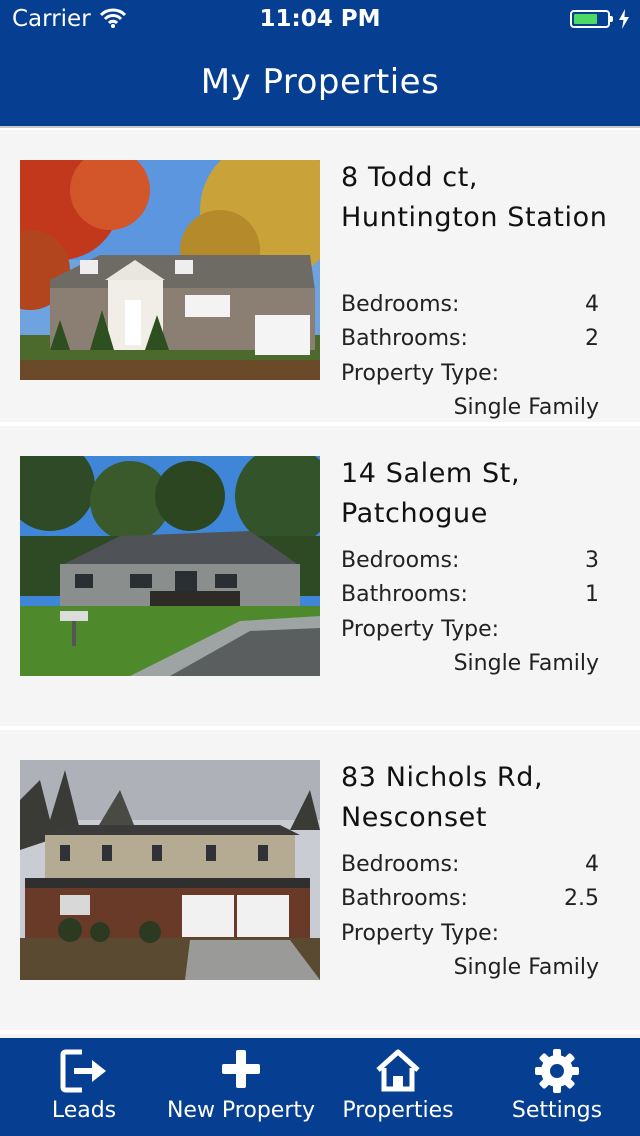 This screenshot has width=640, height=1136. Describe the element at coordinates (470, 338) in the screenshot. I see `bathrooms-row: Bathrooms: 2` at that location.